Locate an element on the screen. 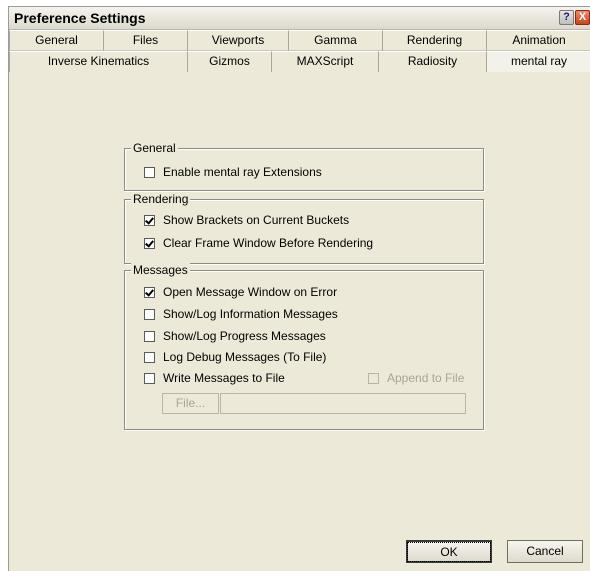 The width and height of the screenshot is (590, 571). rendering-group-title: Rendering is located at coordinates (161, 199).